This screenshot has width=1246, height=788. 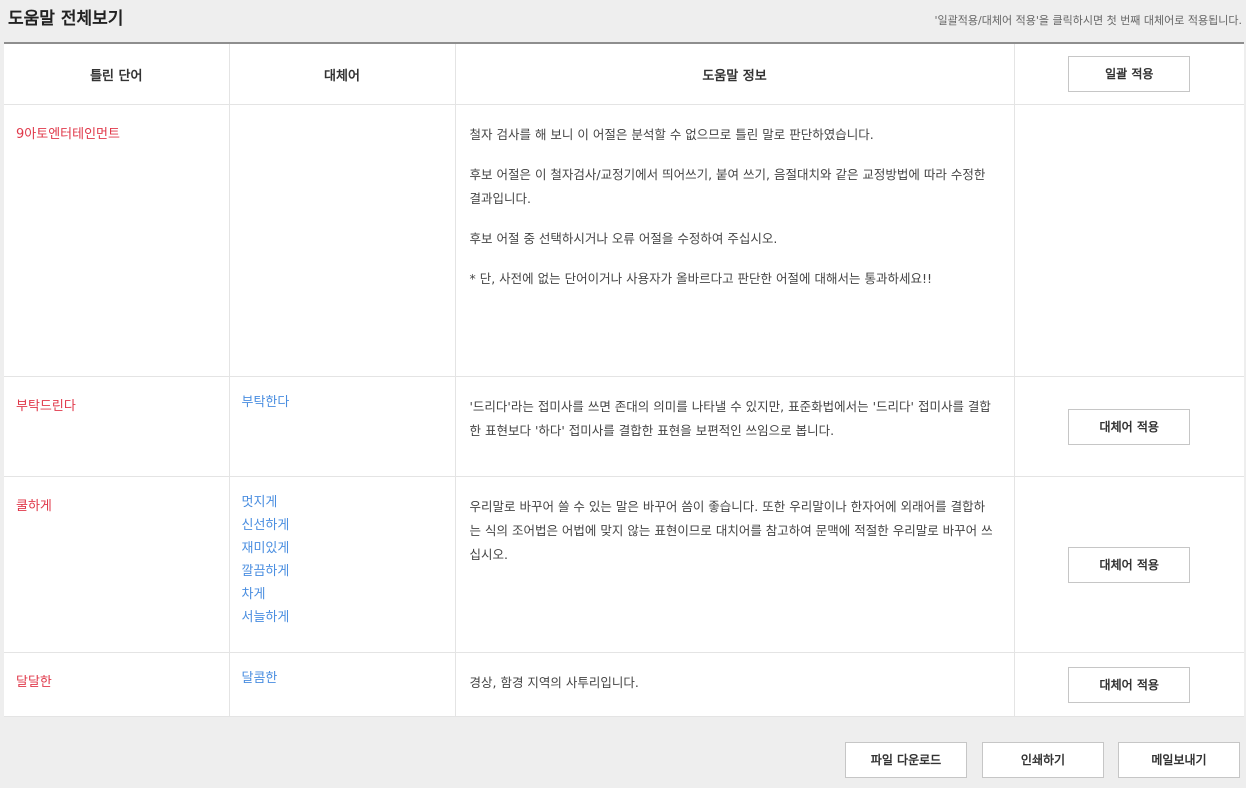 What do you see at coordinates (1088, 20) in the screenshot?
I see `header-note: '일괄적용/대체어 적용'을 클릭하시면 첫 번째 대체어로 적용됩니다.` at bounding box center [1088, 20].